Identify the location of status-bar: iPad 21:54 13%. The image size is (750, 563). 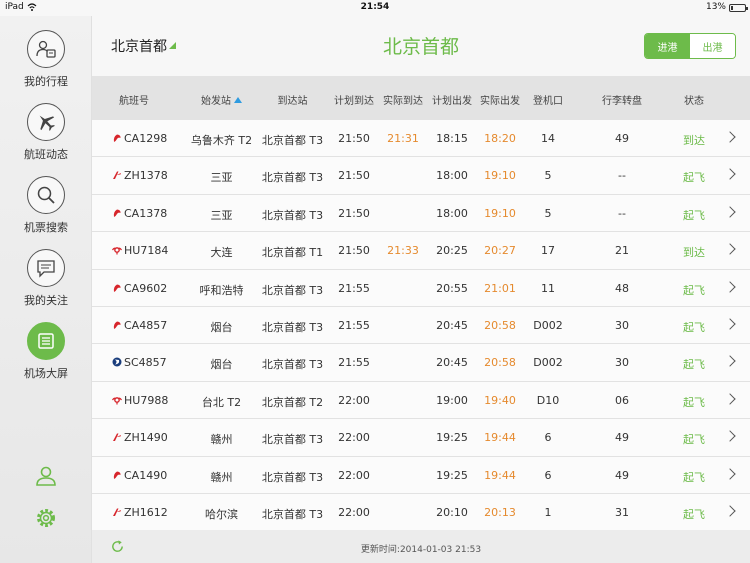
(375, 8).